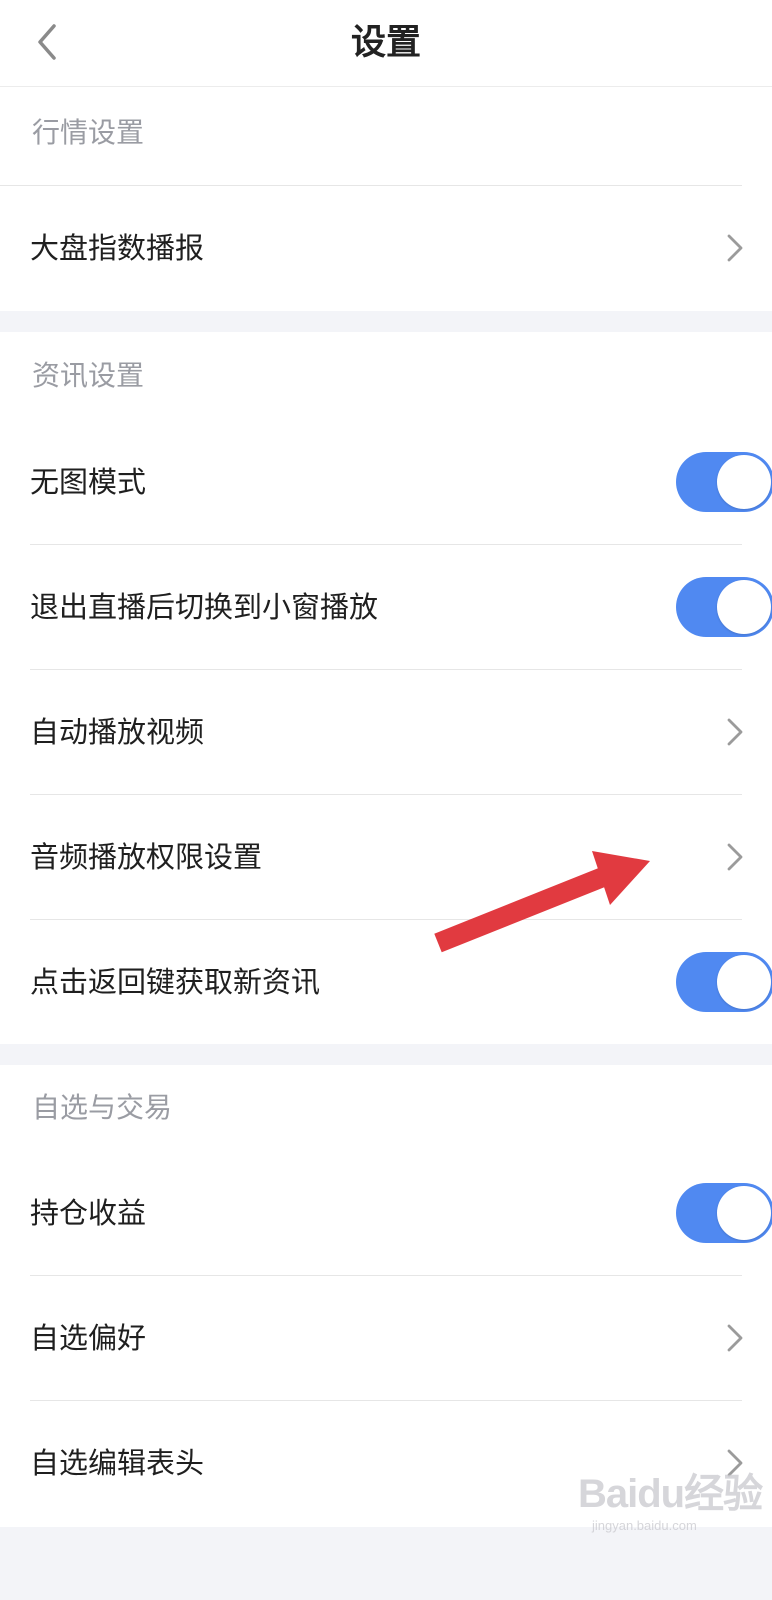 Image resolution: width=772 pixels, height=1600 pixels. What do you see at coordinates (117, 1463) in the screenshot?
I see `row-label: 自选编辑表头` at bounding box center [117, 1463].